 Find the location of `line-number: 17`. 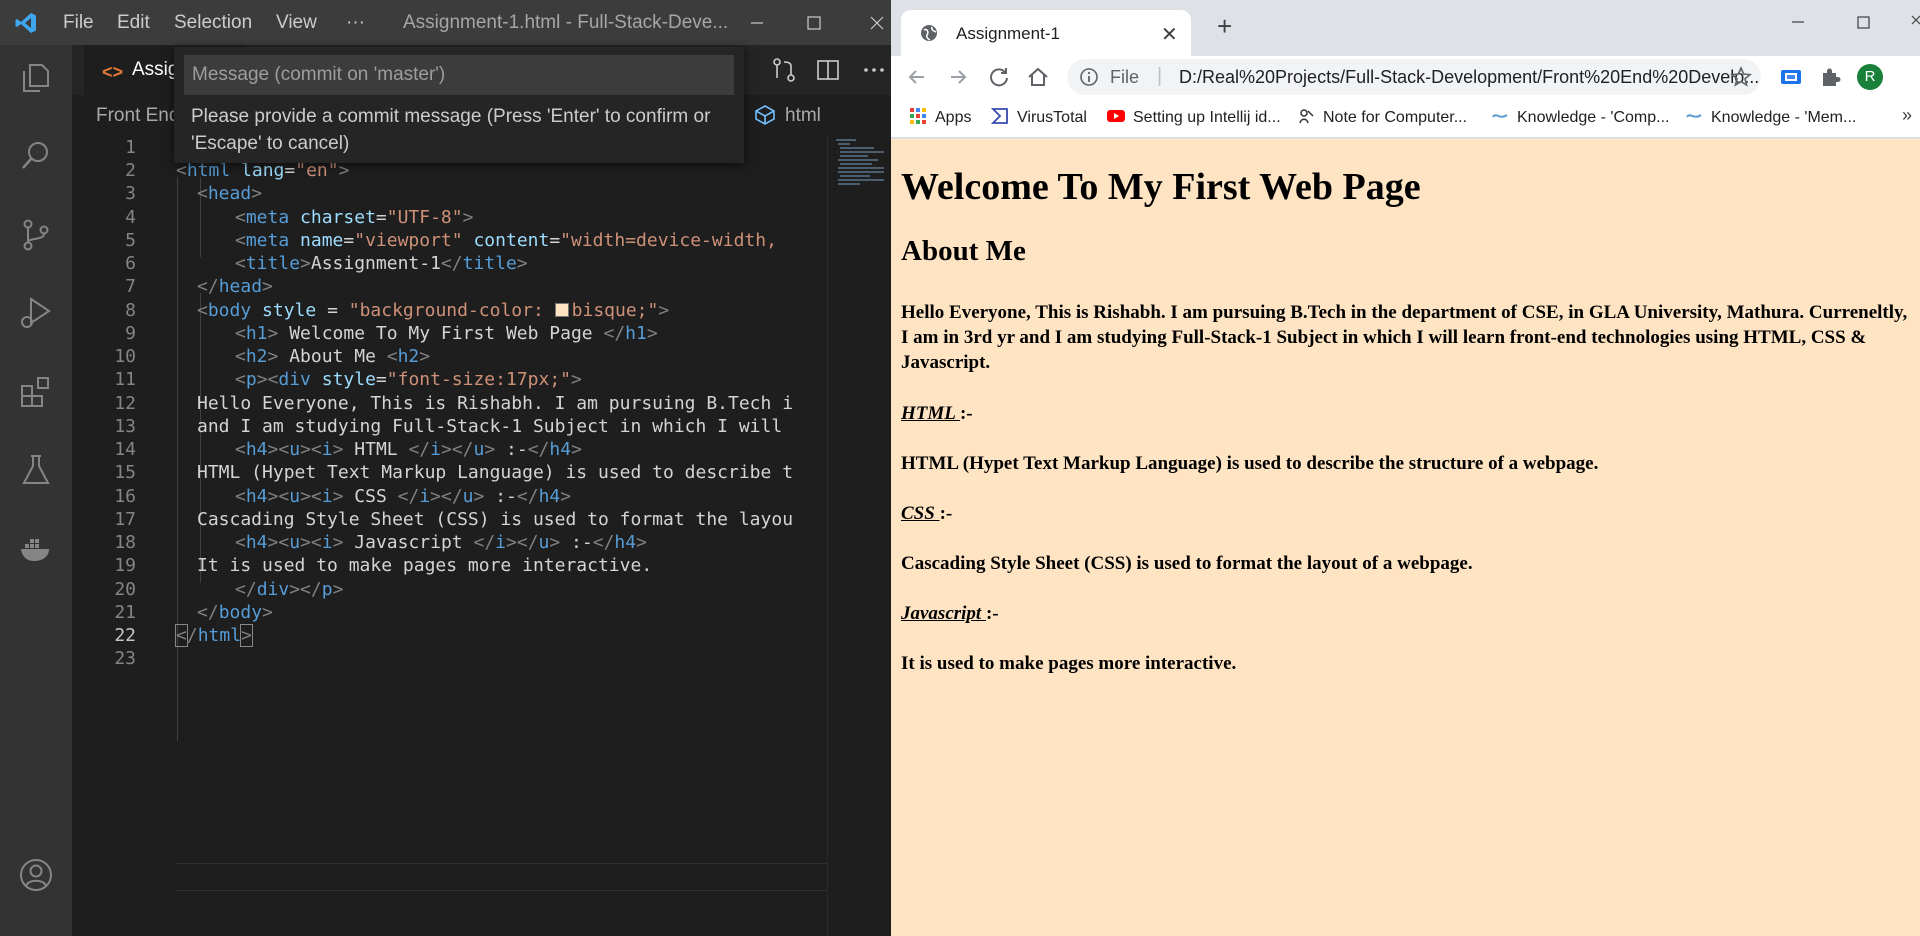

line-number: 17 is located at coordinates (125, 519).